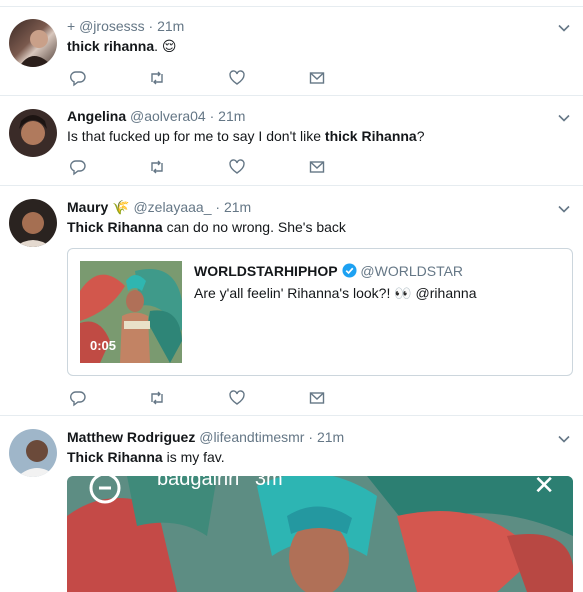 Image resolution: width=583 pixels, height=592 pixels. I want to click on tweet-header: Matthew Rodriguez @lifeandtimesmr · 21m, so click(205, 437).